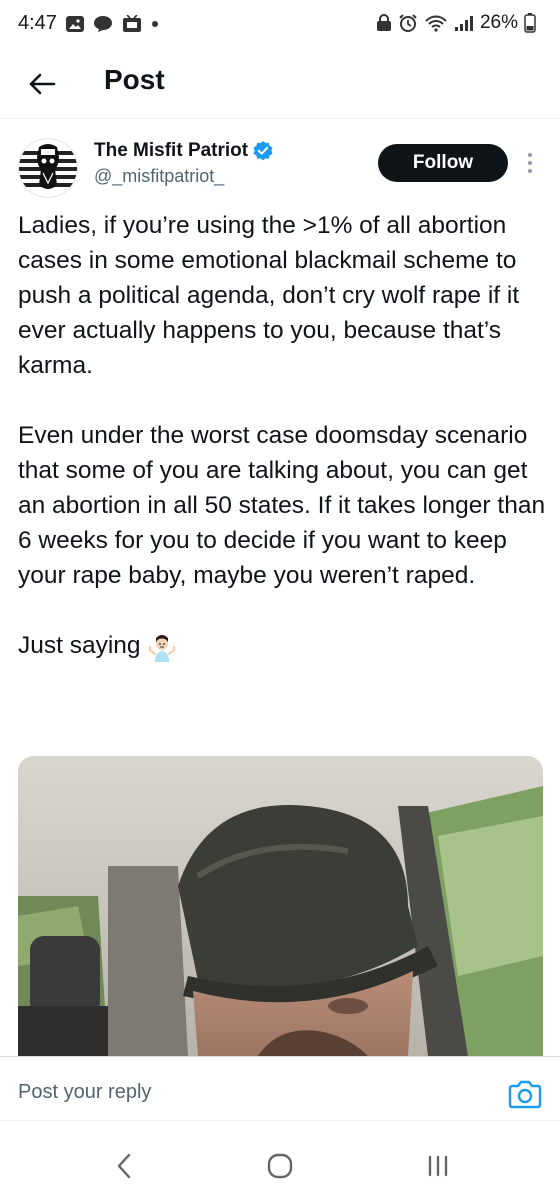  I want to click on author-name-text: The Misfit Patriot, so click(171, 150).